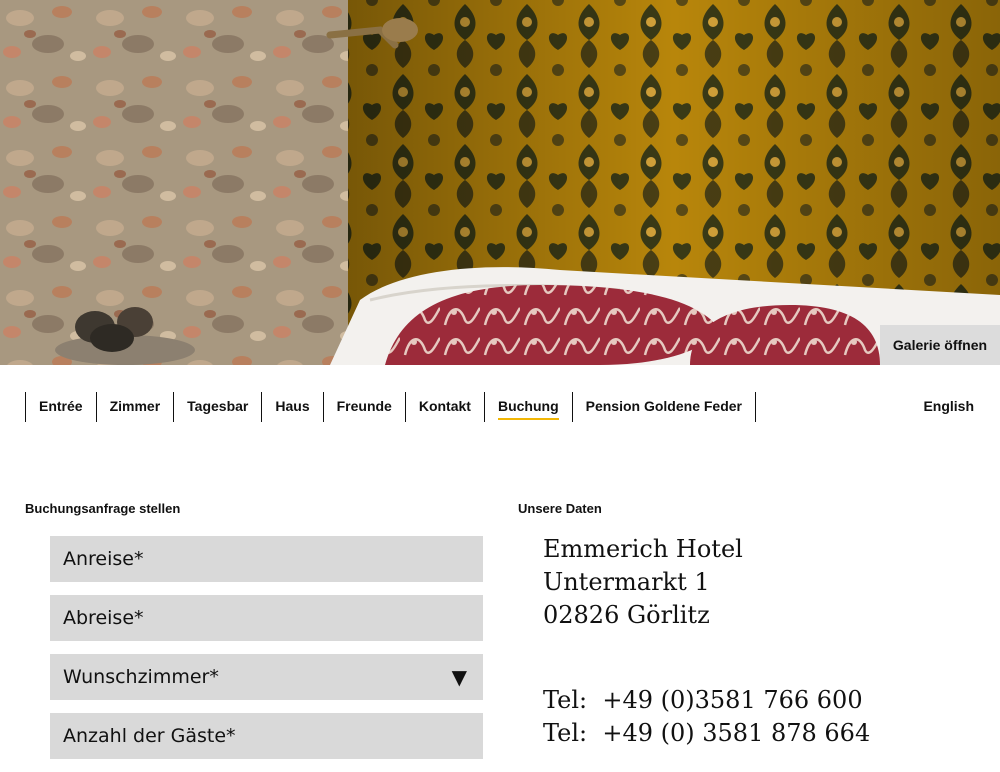 The image size is (1000, 772). I want to click on nav-item-zimmer: Zimmer, so click(134, 407).